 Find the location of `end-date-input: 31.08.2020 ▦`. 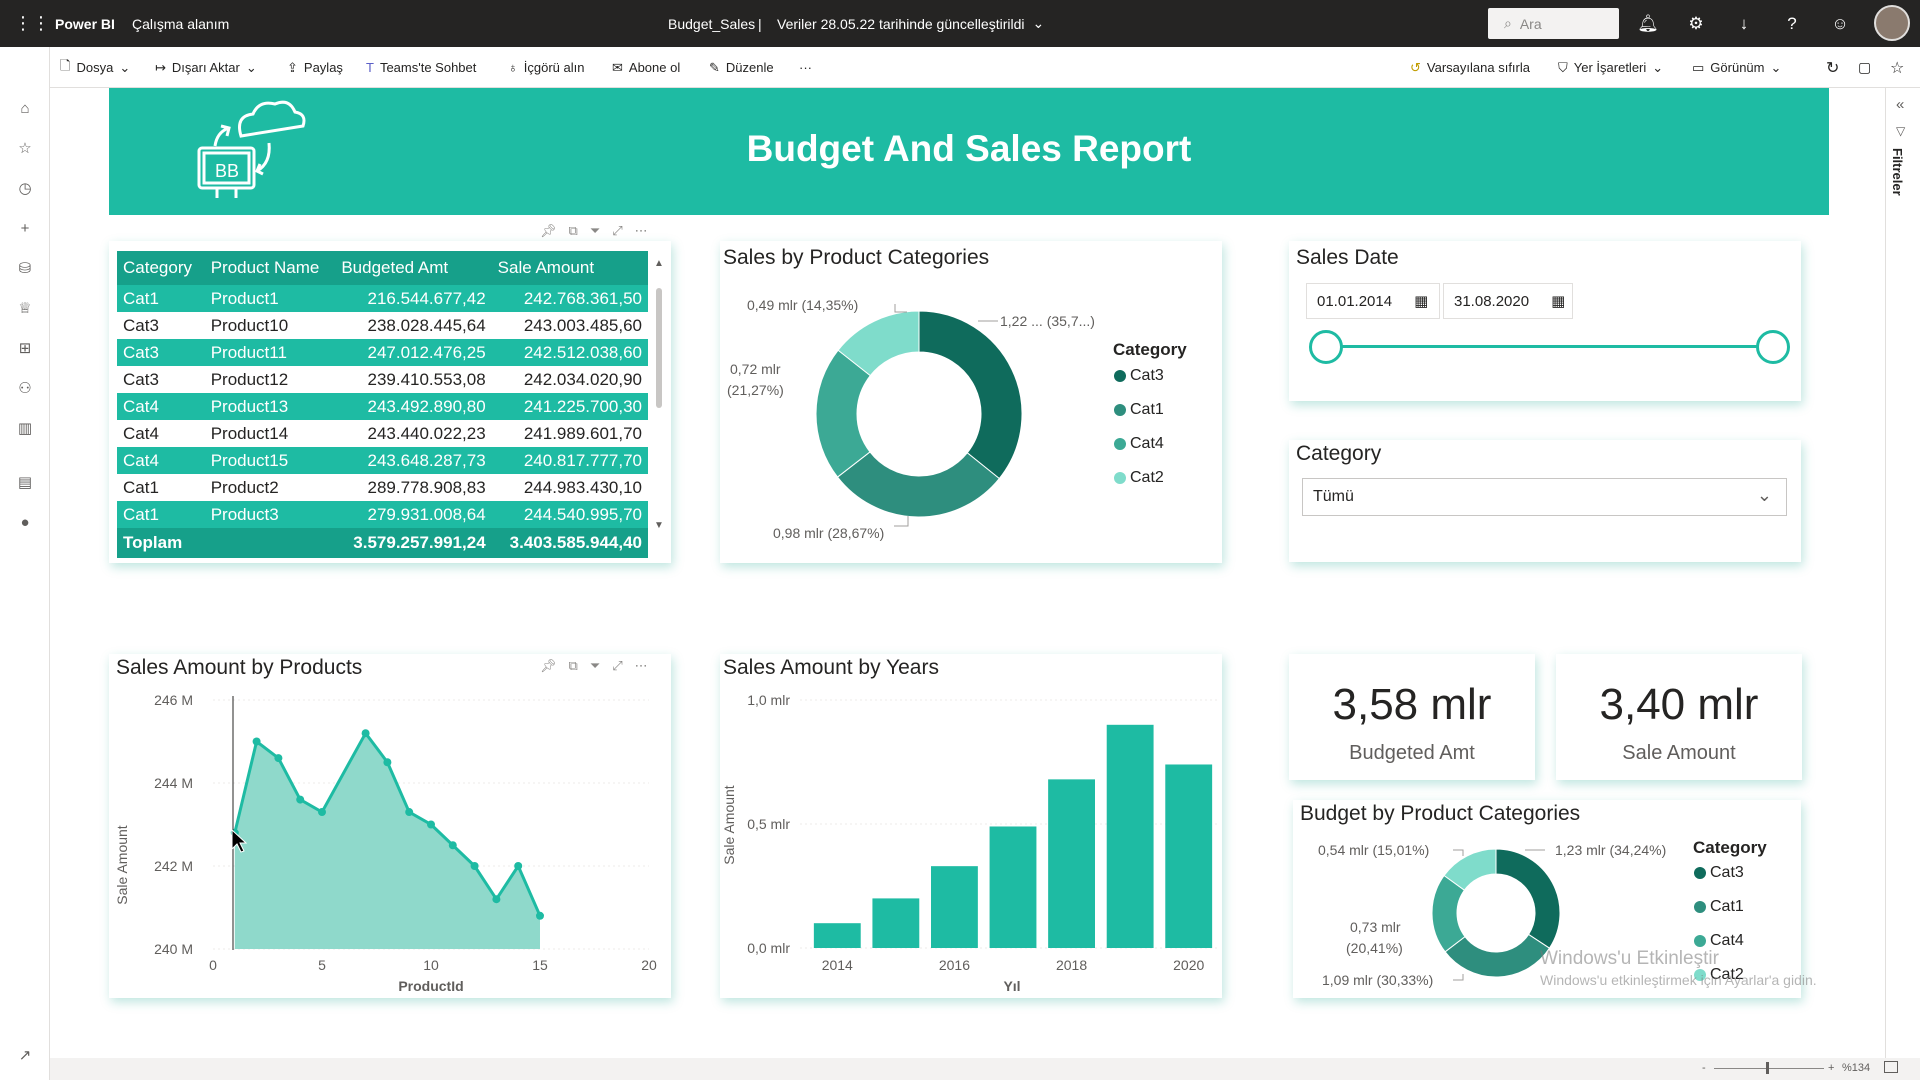

end-date-input: 31.08.2020 ▦ is located at coordinates (1508, 301).